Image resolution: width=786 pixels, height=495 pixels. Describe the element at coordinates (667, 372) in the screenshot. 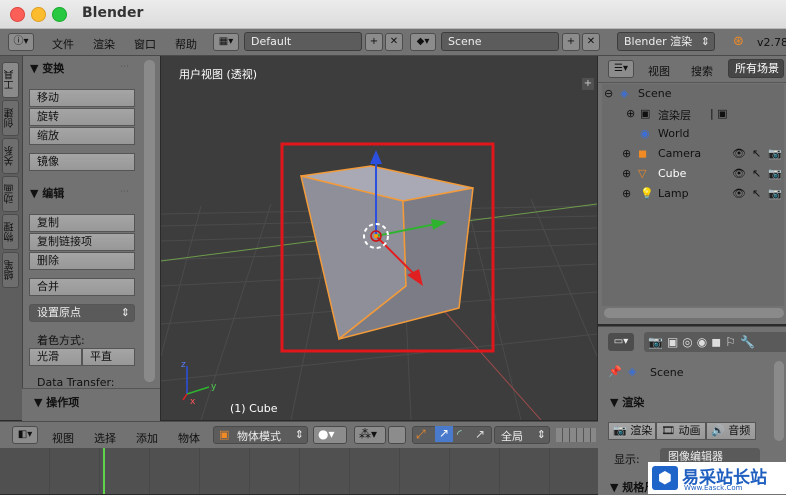

I see `properties-scene-label: Scene` at that location.